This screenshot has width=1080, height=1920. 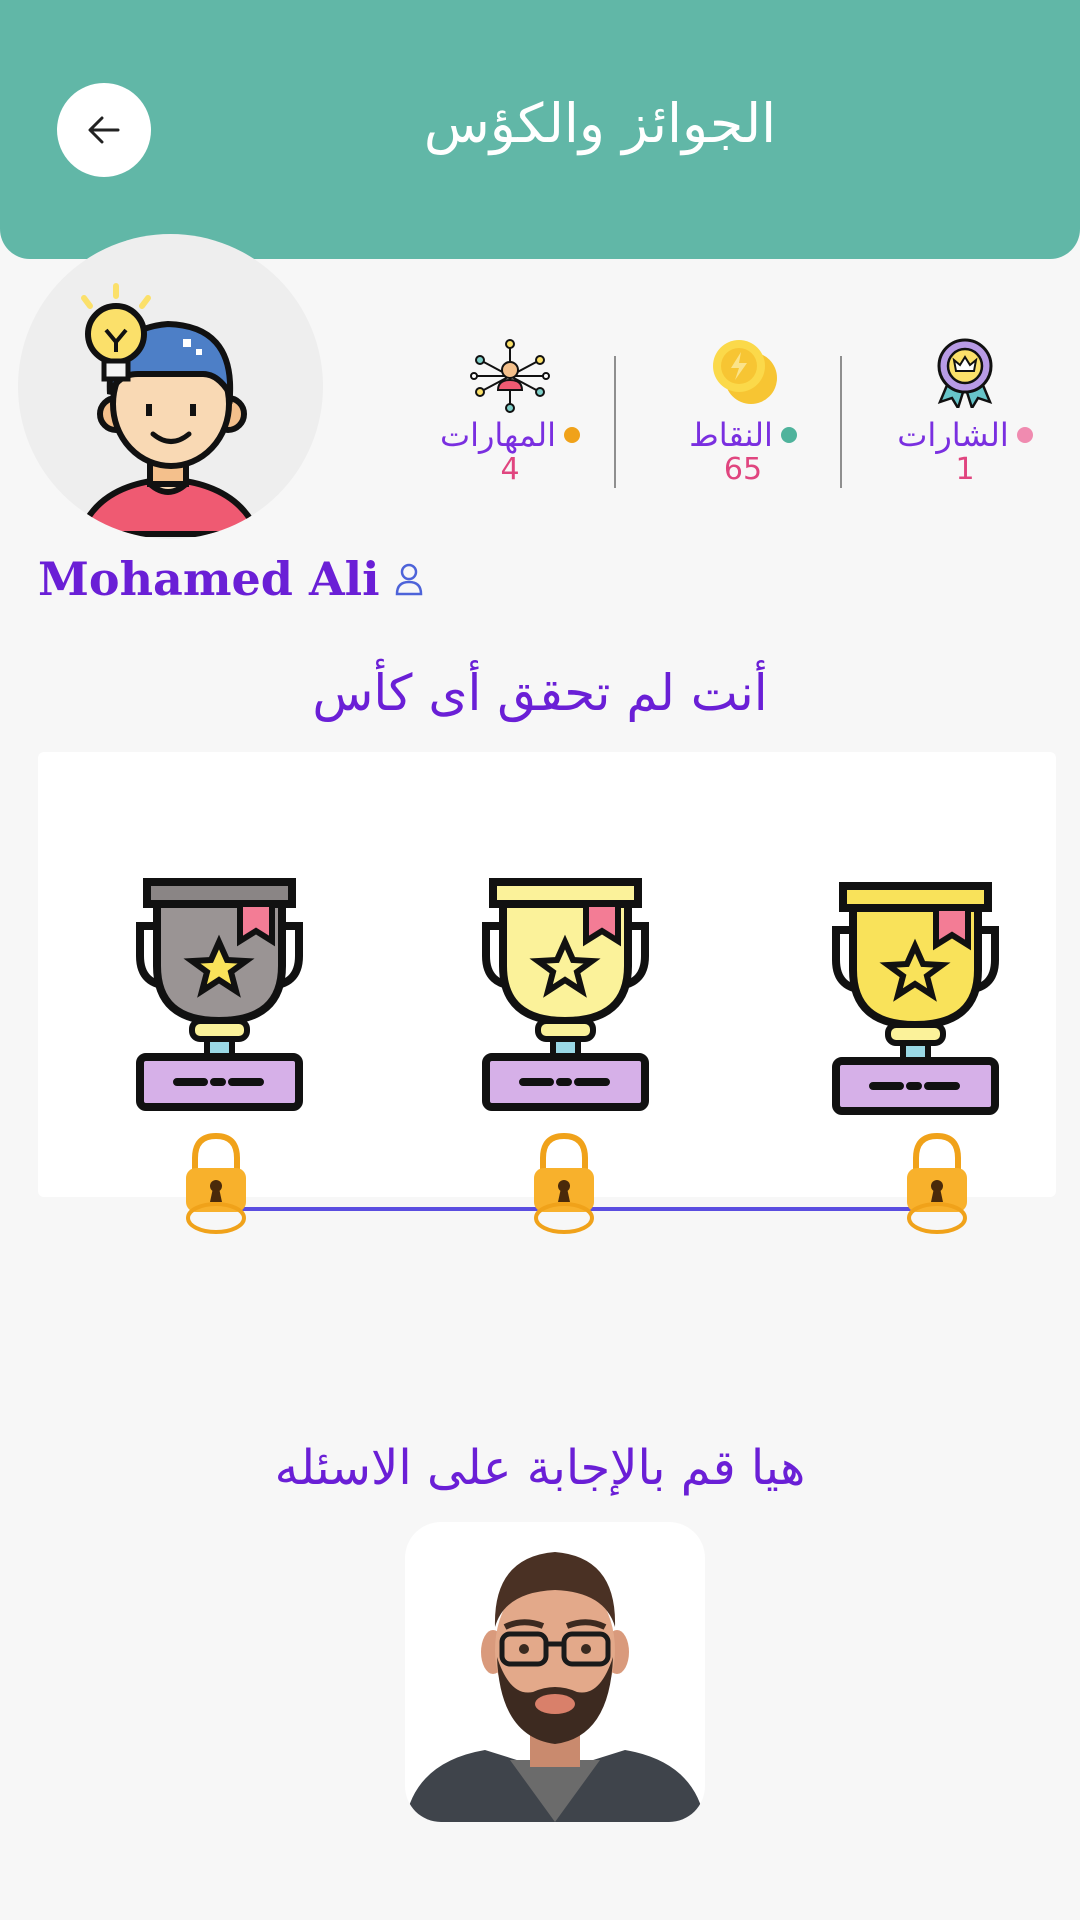 I want to click on points-dot, so click(x=788, y=435).